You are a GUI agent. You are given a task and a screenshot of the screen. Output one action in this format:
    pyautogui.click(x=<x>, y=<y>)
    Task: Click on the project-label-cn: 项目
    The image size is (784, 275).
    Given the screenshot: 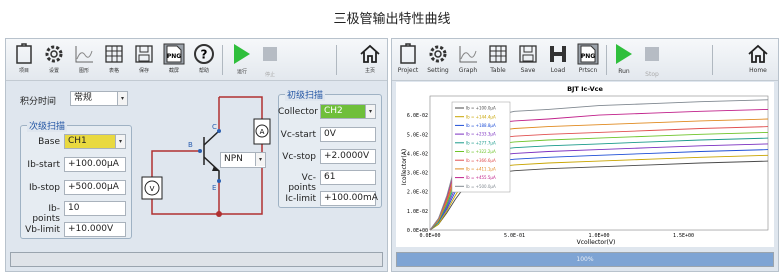 What is the action you would take?
    pyautogui.click(x=23, y=71)
    